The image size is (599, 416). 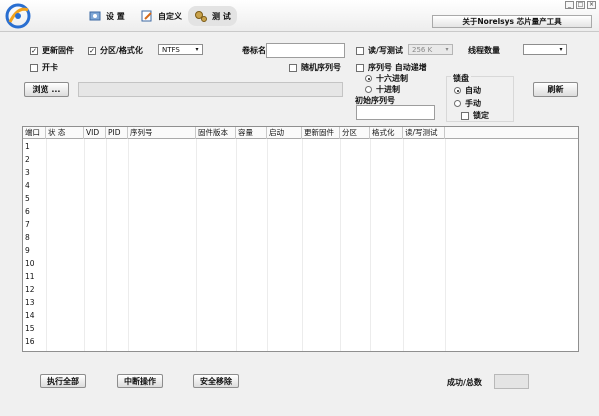 I want to click on about-title-button: 关于Norelsys 芯片量产工具, so click(x=512, y=21).